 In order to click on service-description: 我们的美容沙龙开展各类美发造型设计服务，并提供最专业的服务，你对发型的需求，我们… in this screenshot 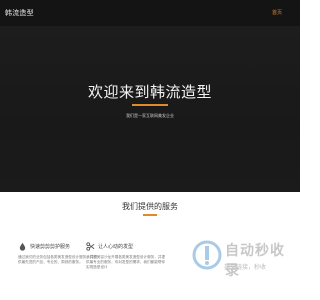, I will do `click(126, 262)`.